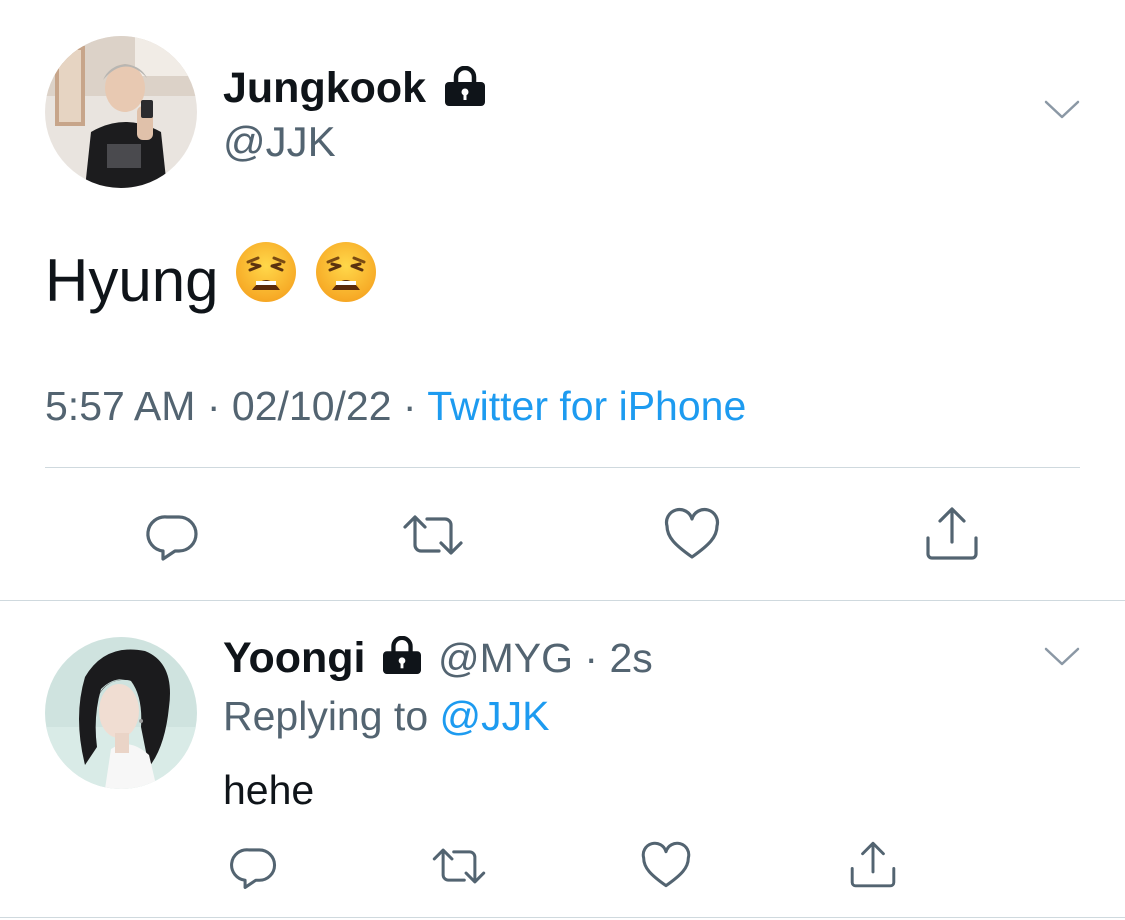  Describe the element at coordinates (324, 88) in the screenshot. I see `main-display-name: Jungkook` at that location.